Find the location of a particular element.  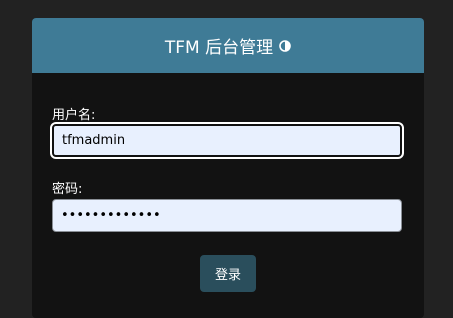

password-value: ••••••••••••• is located at coordinates (111, 215).